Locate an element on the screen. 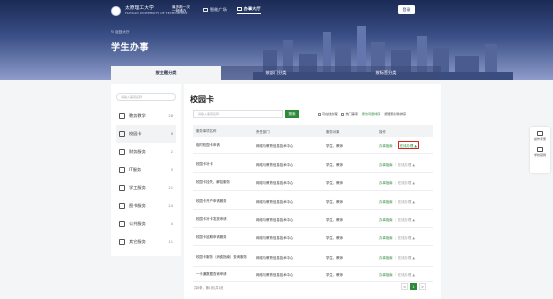 Image resolution: width=553 pixels, height=299 pixels. school-site-button: 学校官网 is located at coordinates (540, 152).